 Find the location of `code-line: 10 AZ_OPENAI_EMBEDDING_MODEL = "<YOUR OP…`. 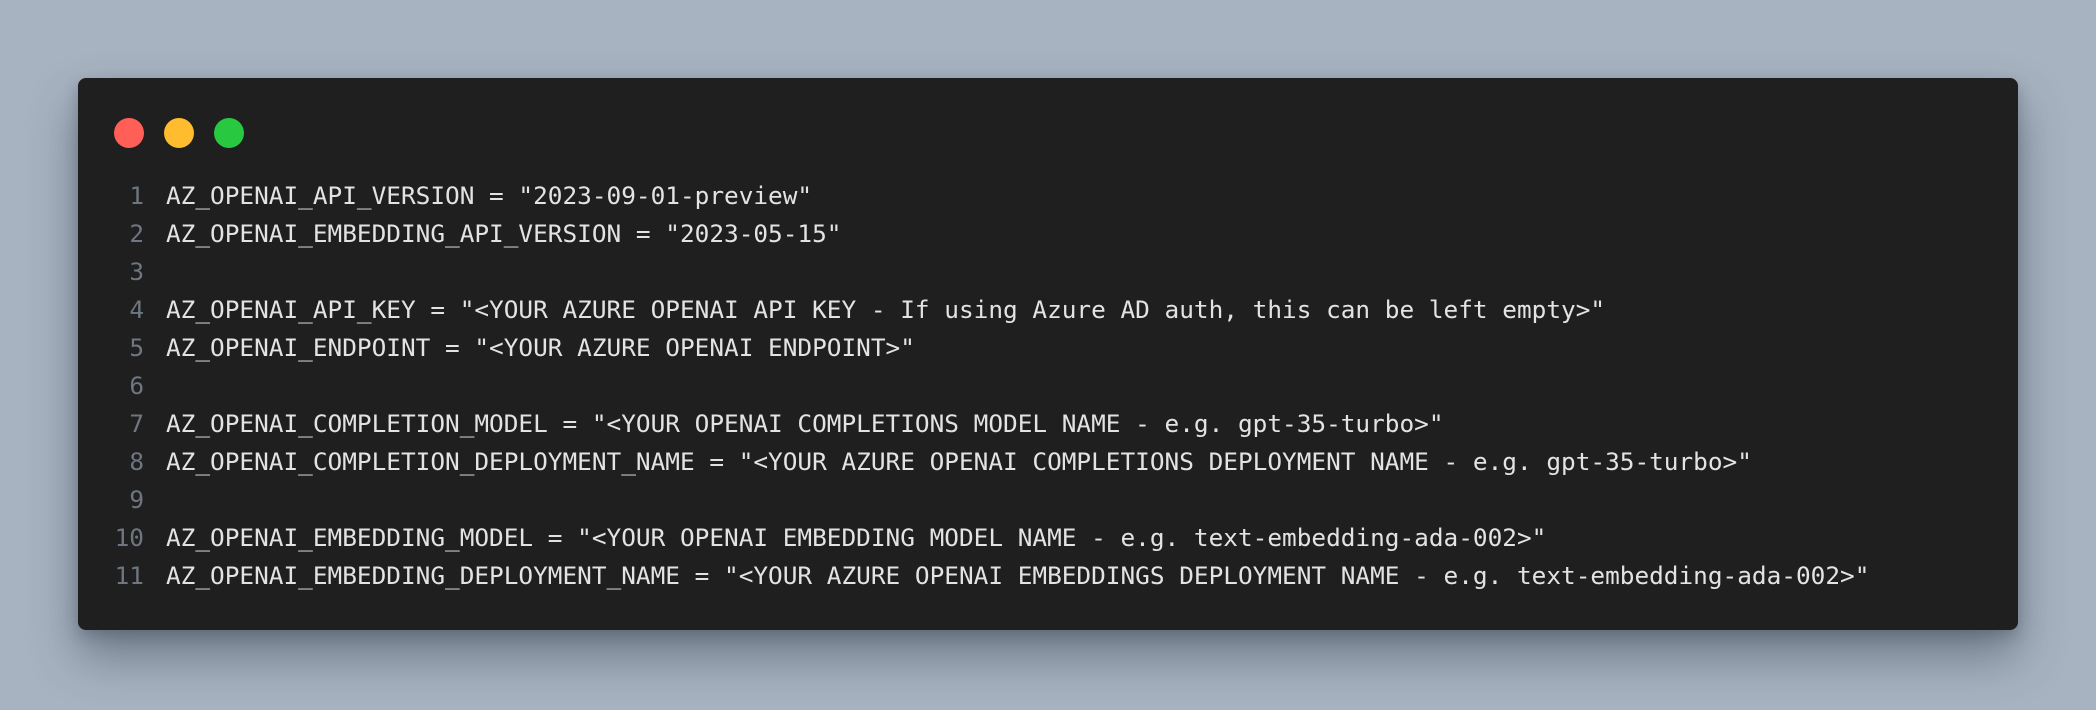

code-line: 10 AZ_OPENAI_EMBEDDING_MODEL = "<YOUR OP… is located at coordinates (1048, 537).